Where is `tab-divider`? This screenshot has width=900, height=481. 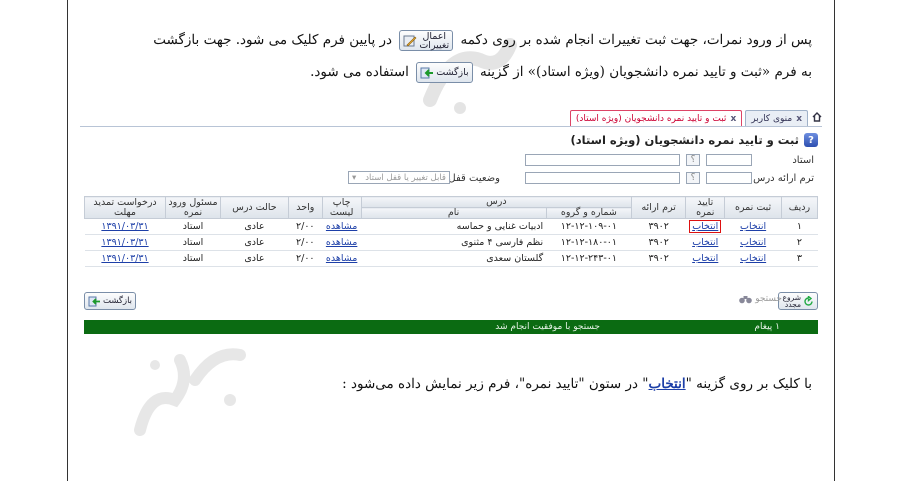 tab-divider is located at coordinates (451, 126).